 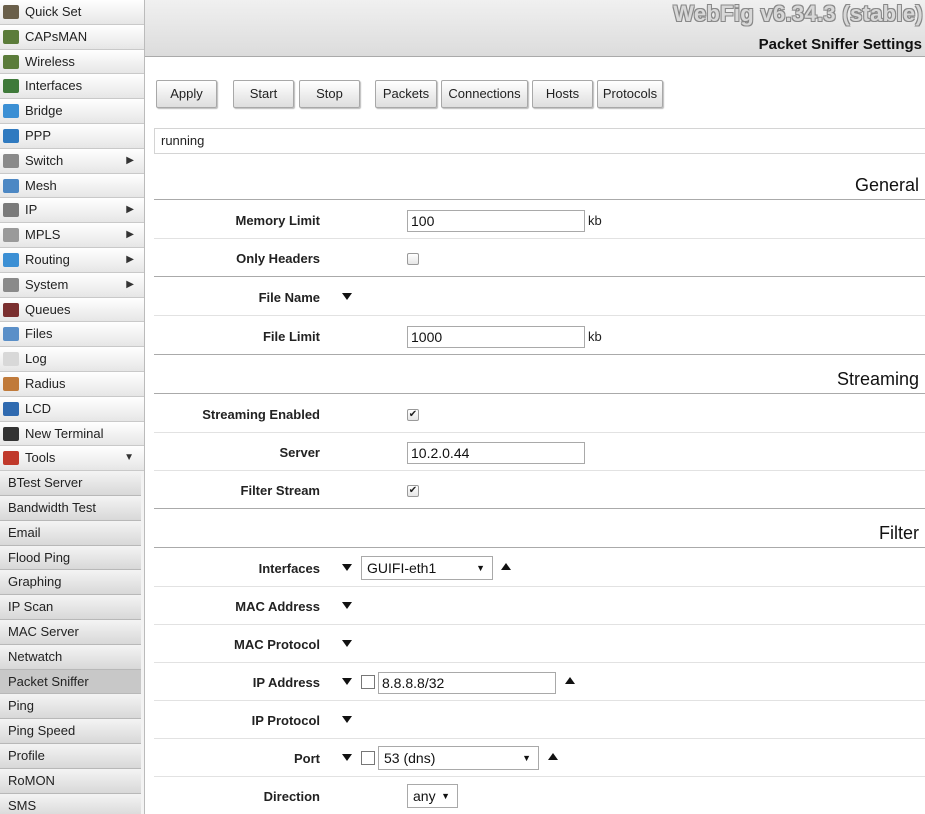 I want to click on submenu-item-profile: Profile, so click(x=70, y=756).